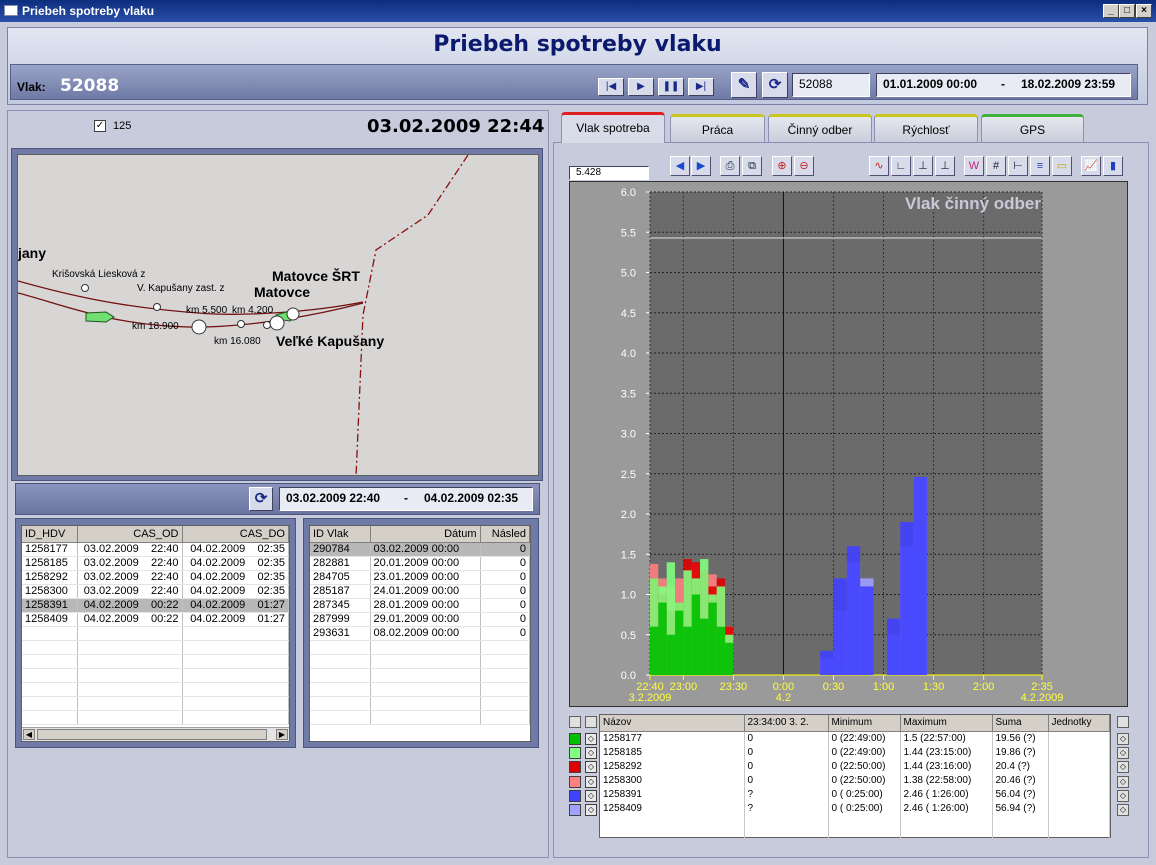 The image size is (1156, 865). I want to click on scroll-thumb, so click(152, 734).